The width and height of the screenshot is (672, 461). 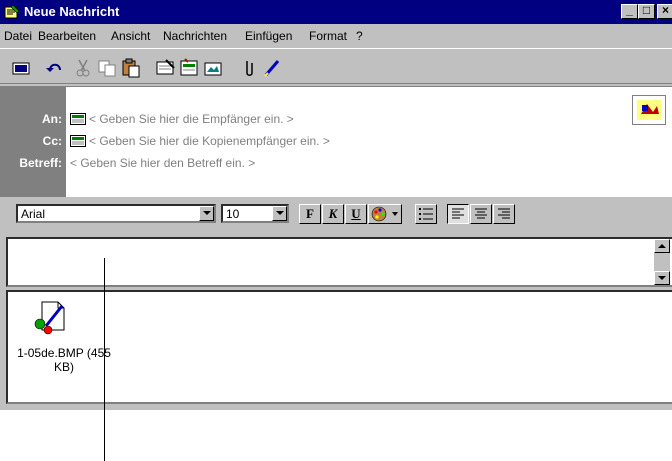 What do you see at coordinates (52, 141) in the screenshot?
I see `cc-label: Cc:` at bounding box center [52, 141].